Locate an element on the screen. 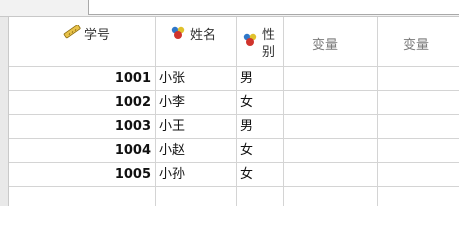 The image size is (459, 240). column-label-id: 学号 is located at coordinates (97, 35).